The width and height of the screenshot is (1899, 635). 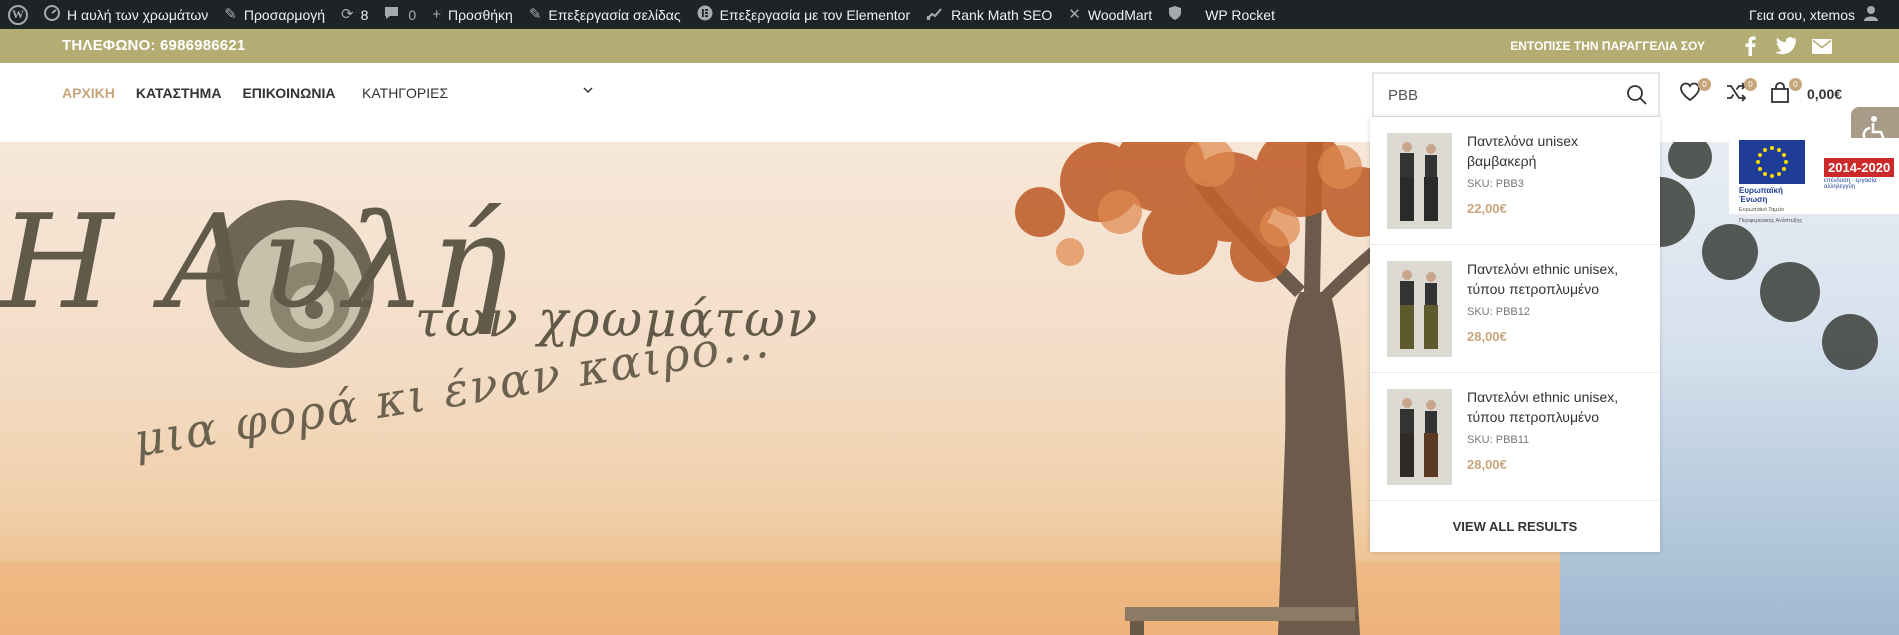 What do you see at coordinates (284, 14) in the screenshot?
I see `customize-label: Προσαρμογή` at bounding box center [284, 14].